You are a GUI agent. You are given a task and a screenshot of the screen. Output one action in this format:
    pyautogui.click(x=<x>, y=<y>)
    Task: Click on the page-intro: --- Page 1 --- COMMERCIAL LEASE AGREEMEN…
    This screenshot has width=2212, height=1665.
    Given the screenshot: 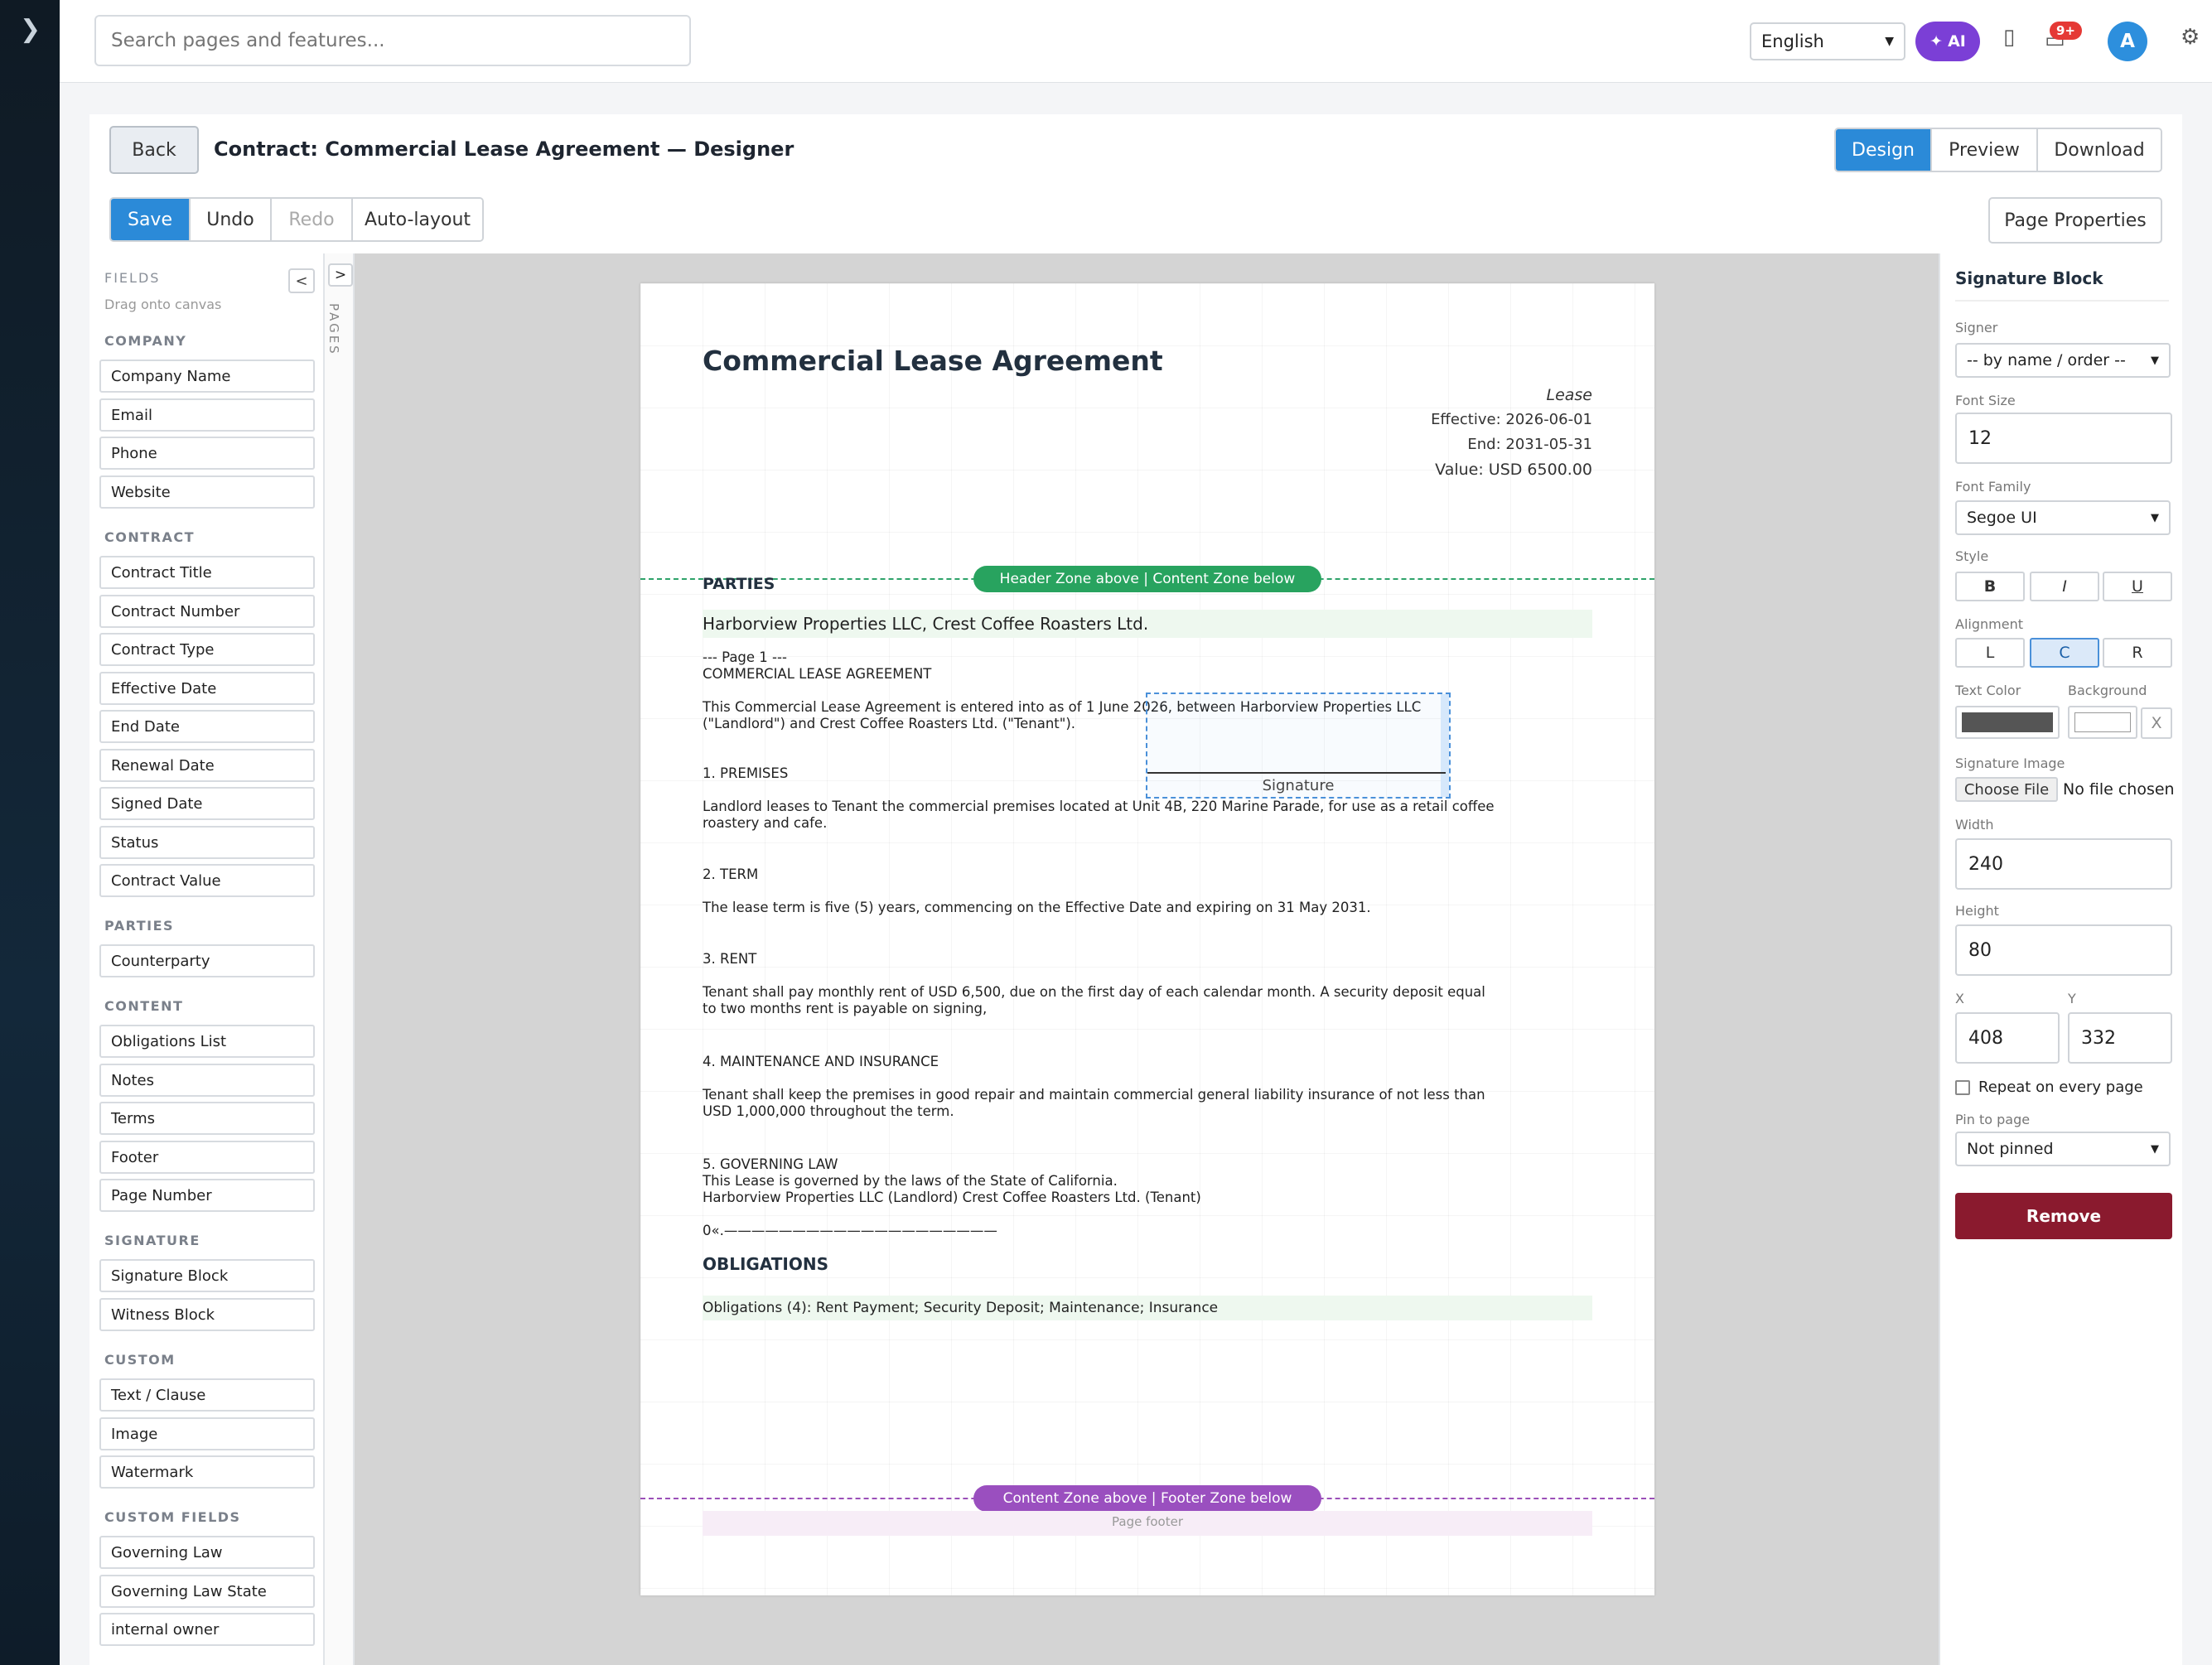 What is the action you would take?
    pyautogui.click(x=1100, y=666)
    